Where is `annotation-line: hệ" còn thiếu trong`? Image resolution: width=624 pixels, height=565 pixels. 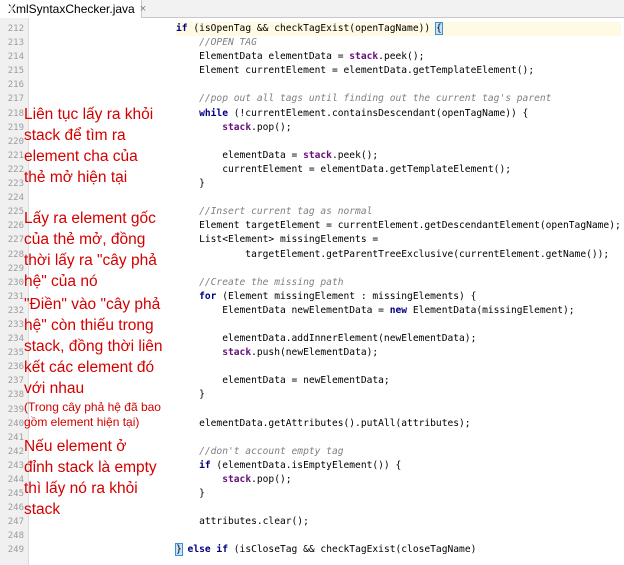
annotation-line: hệ" còn thiếu trong is located at coordinates (89, 325).